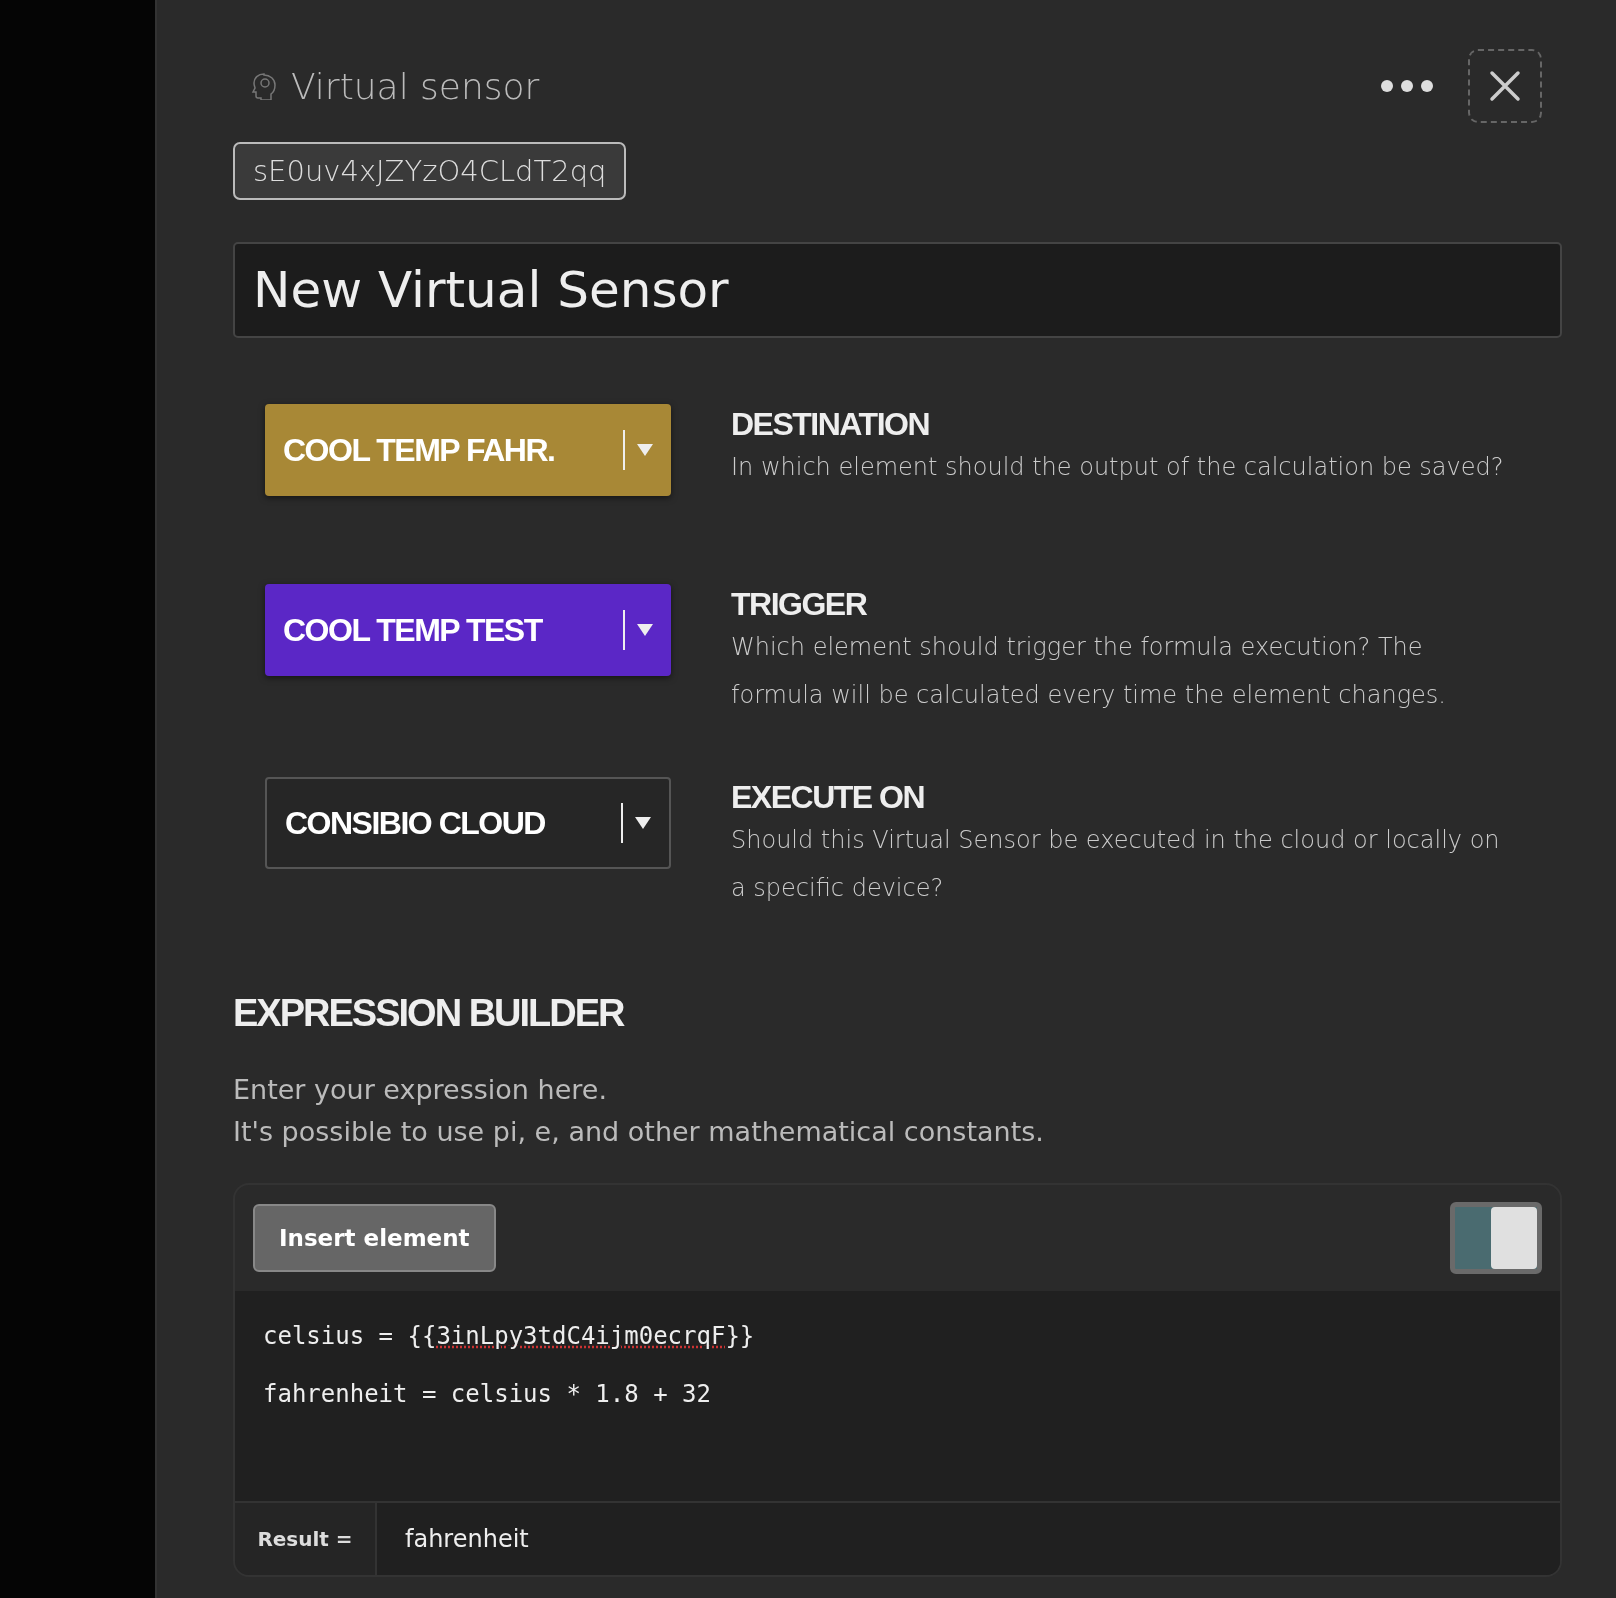  I want to click on setting-description: Should this Virtual Sensor be executed in the cloud or locally on a specific device?, so click(1116, 864).